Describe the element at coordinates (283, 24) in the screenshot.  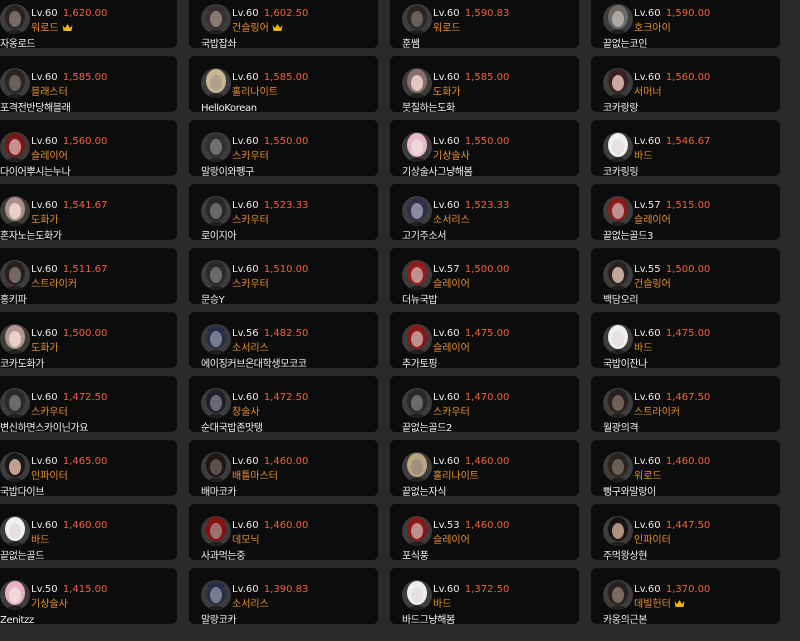
I see `character-card: Lv.60 1,602.50 건슬링어 국밥잡솨` at that location.